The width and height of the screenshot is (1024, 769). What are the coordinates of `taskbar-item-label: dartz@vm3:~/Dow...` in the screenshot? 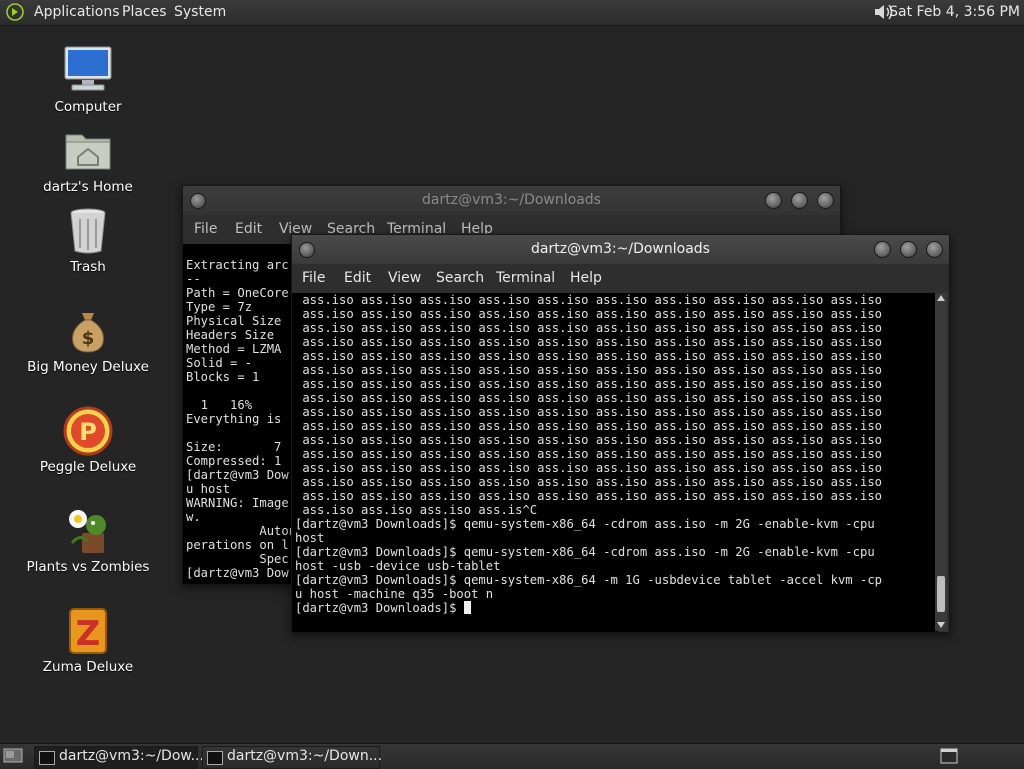 It's located at (131, 756).